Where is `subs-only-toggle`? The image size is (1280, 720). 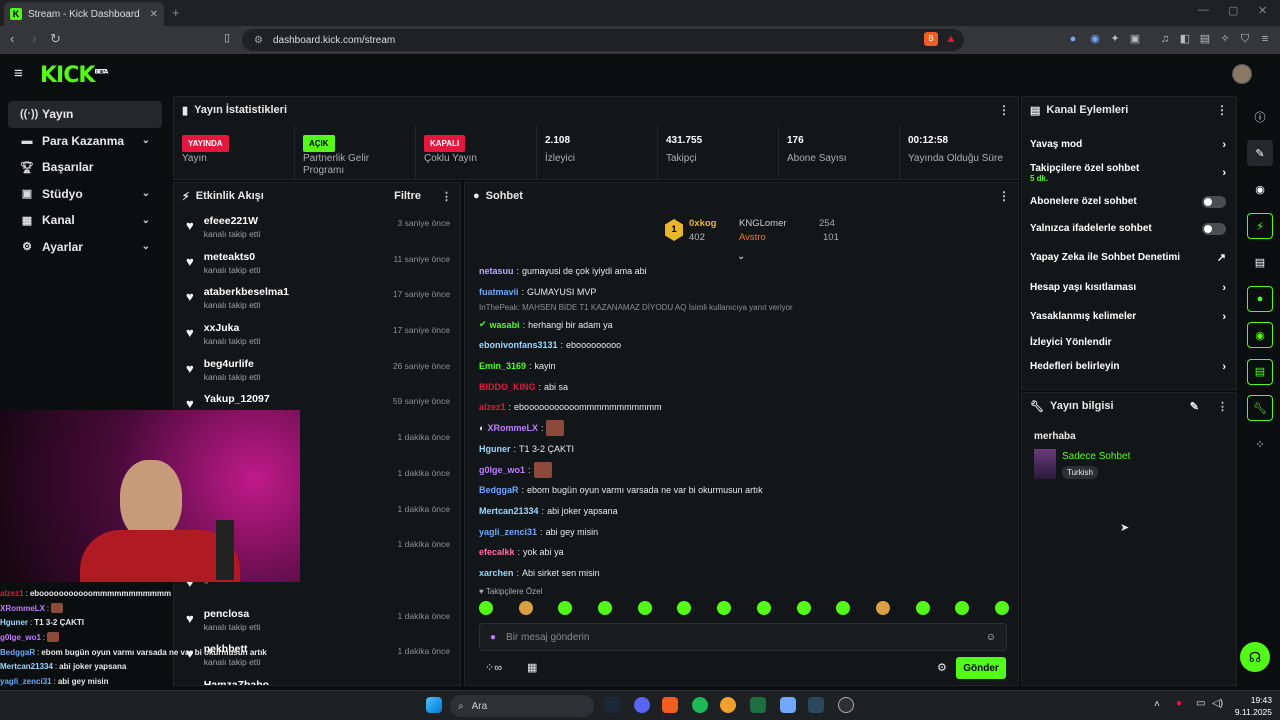
subs-only-toggle is located at coordinates (1214, 201).